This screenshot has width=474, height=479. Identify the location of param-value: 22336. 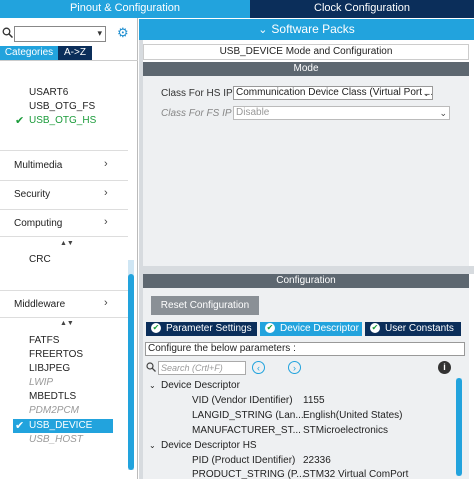
(317, 460).